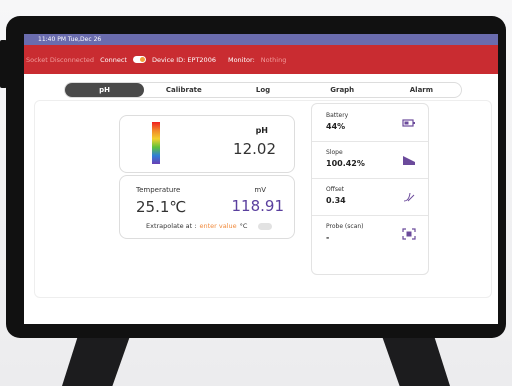 The height and width of the screenshot is (386, 512). Describe the element at coordinates (335, 189) in the screenshot. I see `offset-label: Offset` at that location.